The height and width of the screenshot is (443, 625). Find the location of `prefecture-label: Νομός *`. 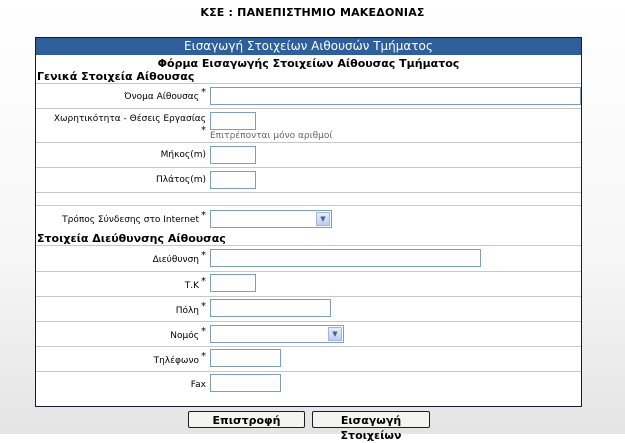

prefecture-label: Νομός * is located at coordinates (188, 333).